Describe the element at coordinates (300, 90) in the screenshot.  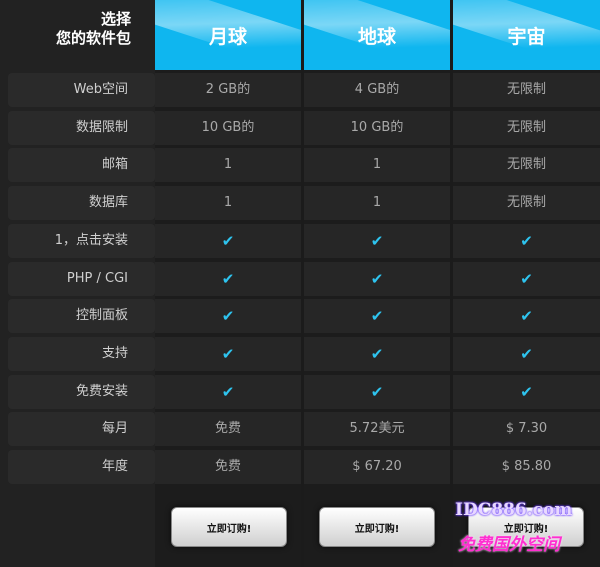
I see `table-row: Web空间 2 GB的 4 GB的 无限制` at that location.